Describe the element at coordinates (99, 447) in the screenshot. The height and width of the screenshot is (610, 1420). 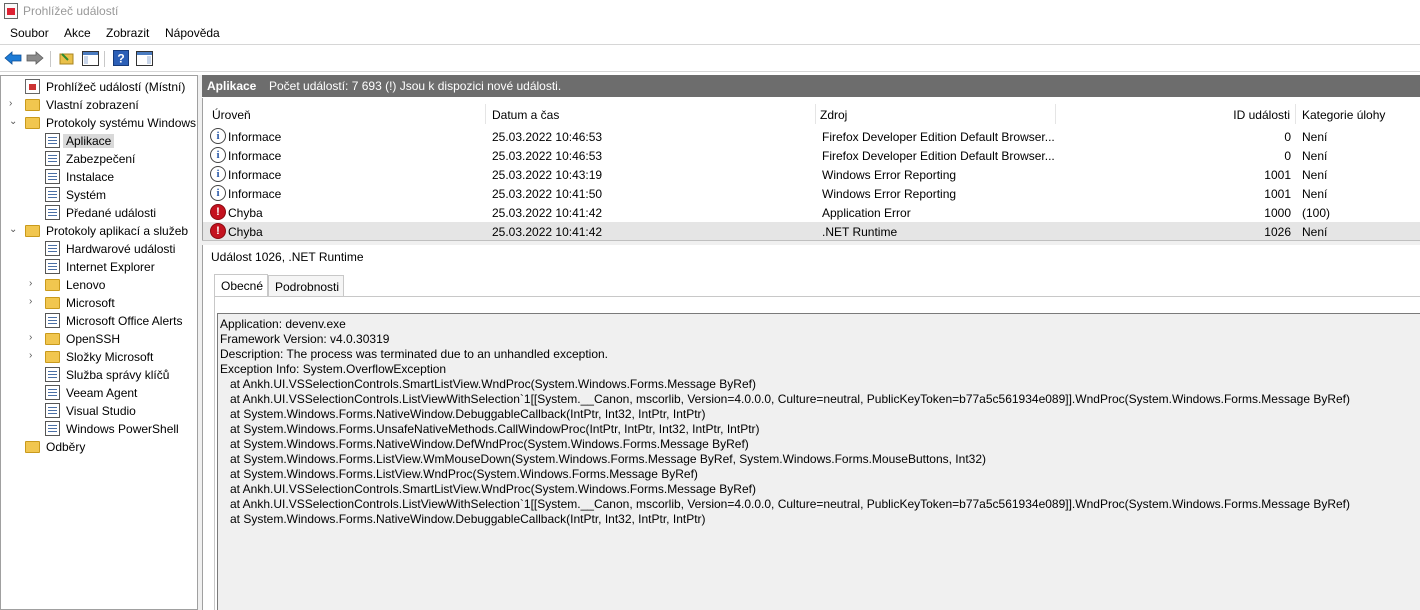
I see `tree-item: Odběry` at that location.